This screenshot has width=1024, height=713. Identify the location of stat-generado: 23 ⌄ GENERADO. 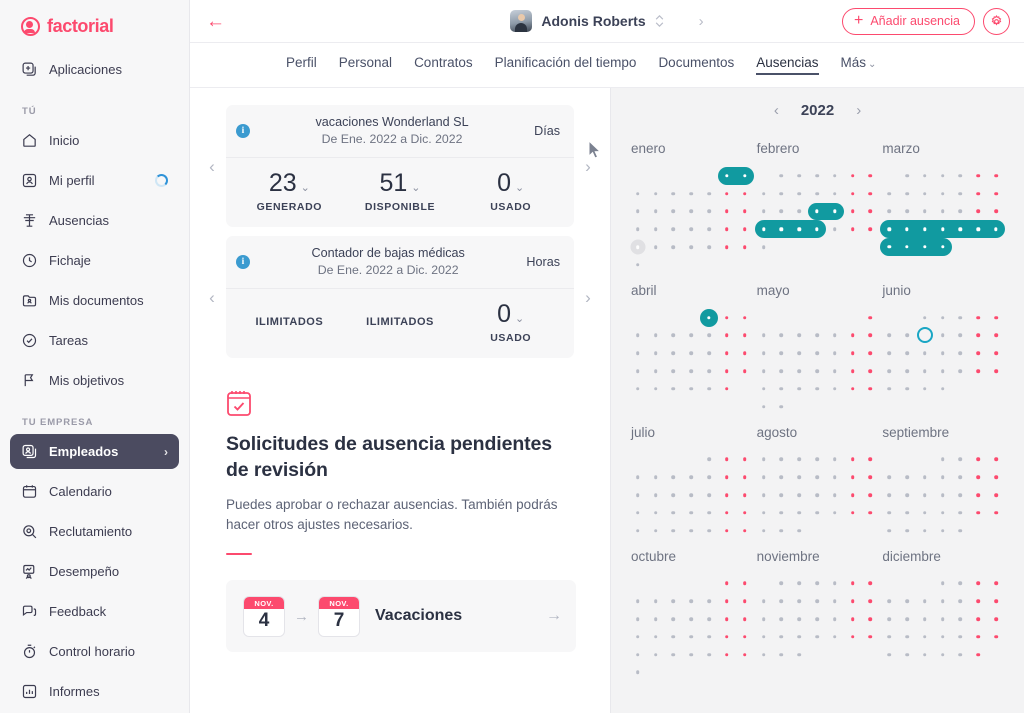
(289, 191).